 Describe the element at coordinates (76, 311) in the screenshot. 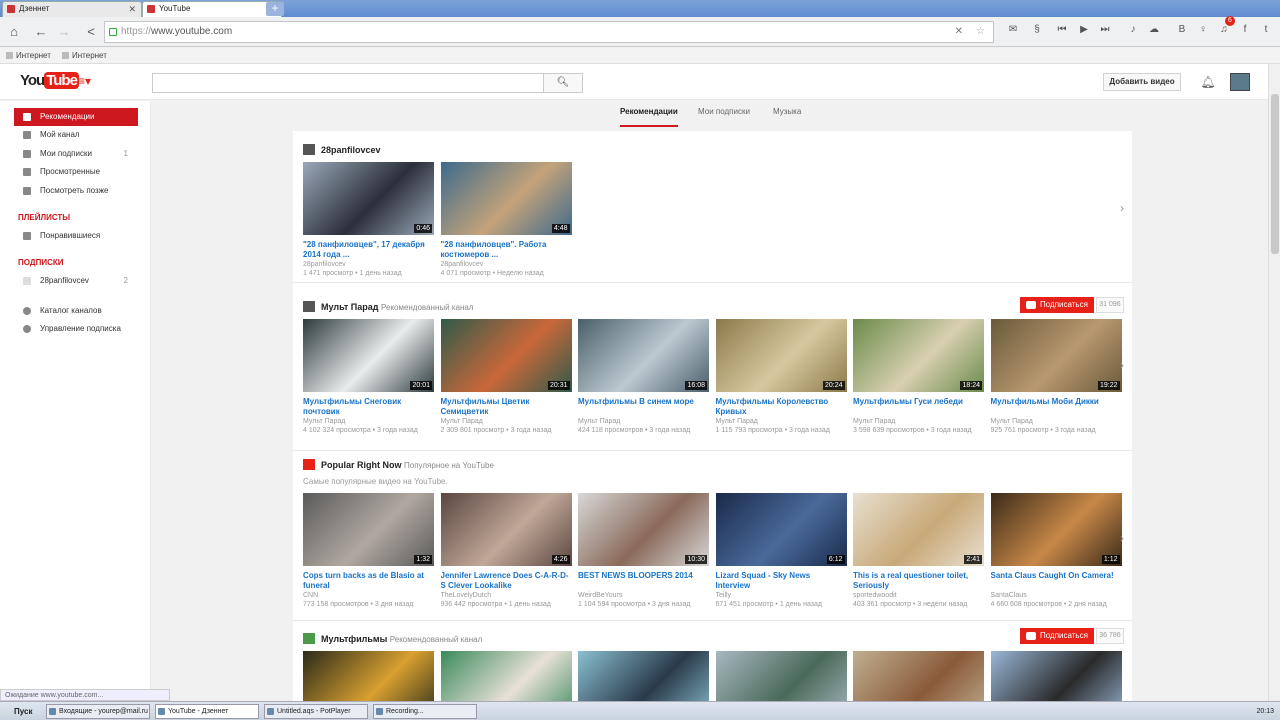

I see `sidebar-item-channel-catalog: Каталог каналов` at that location.